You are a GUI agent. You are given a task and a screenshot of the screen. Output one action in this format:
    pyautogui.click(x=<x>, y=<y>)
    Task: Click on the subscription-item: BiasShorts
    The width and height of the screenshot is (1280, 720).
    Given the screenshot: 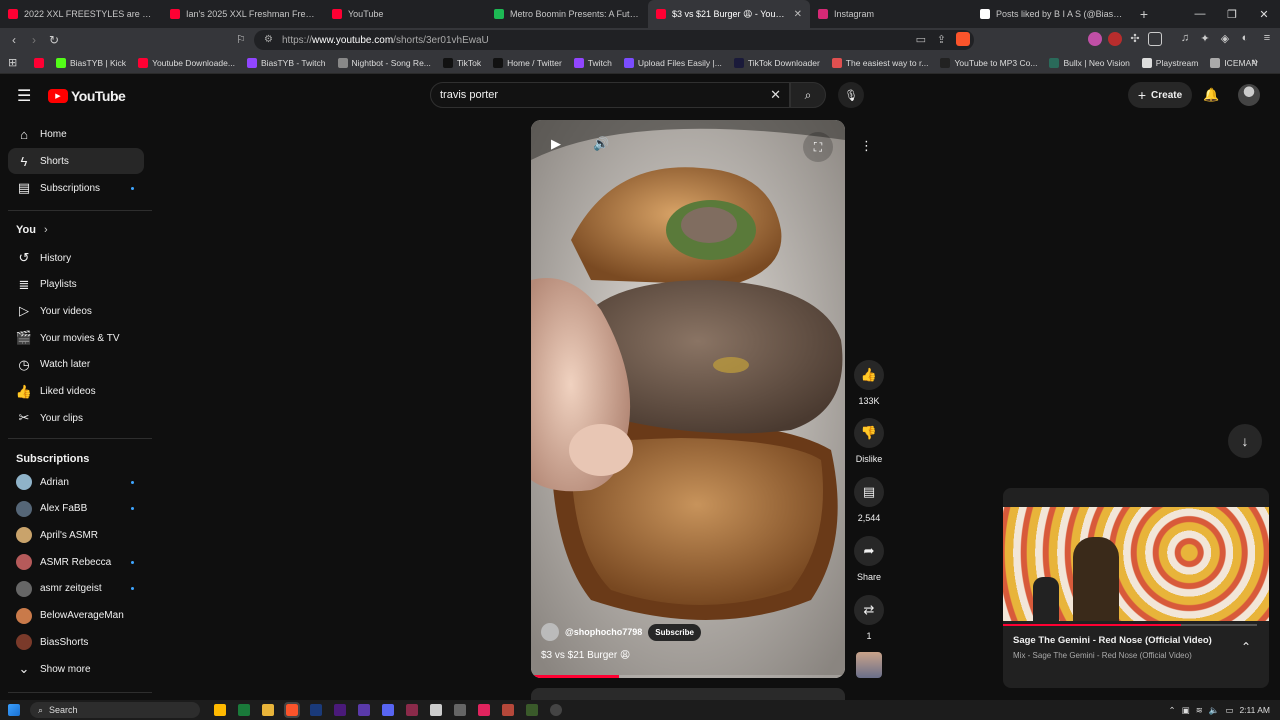 What is the action you would take?
    pyautogui.click(x=76, y=642)
    